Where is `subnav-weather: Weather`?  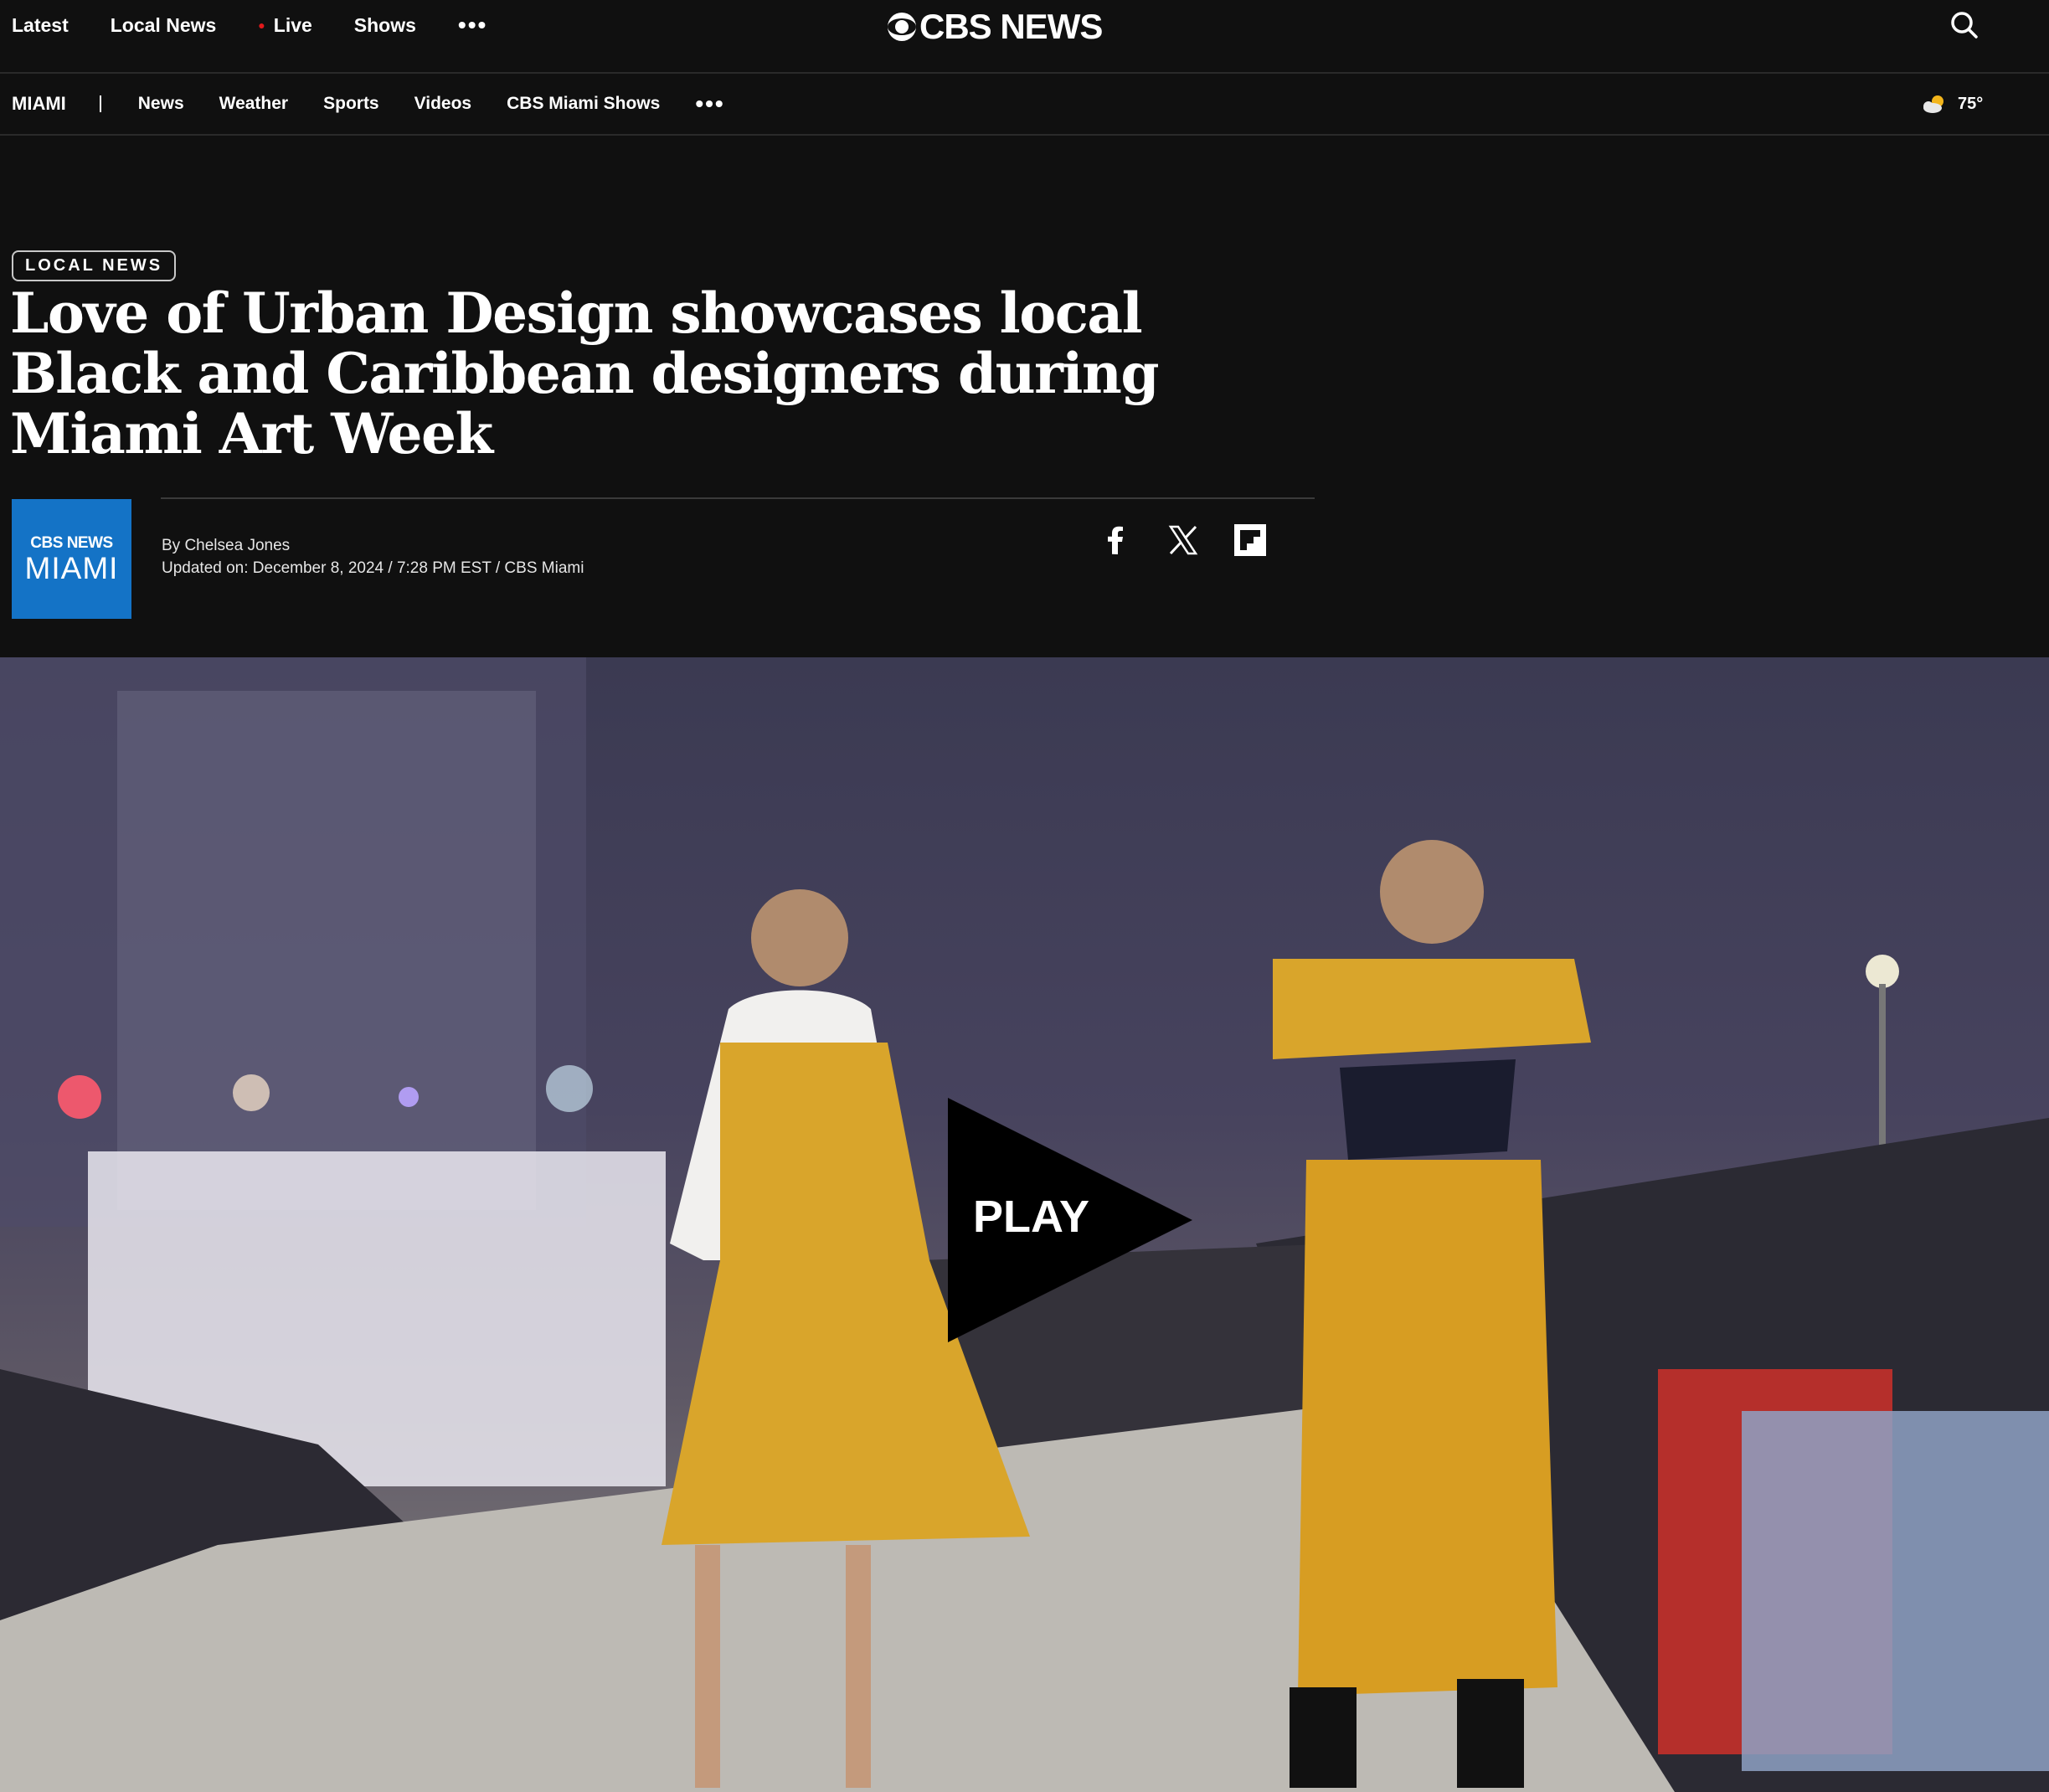 subnav-weather: Weather is located at coordinates (254, 104).